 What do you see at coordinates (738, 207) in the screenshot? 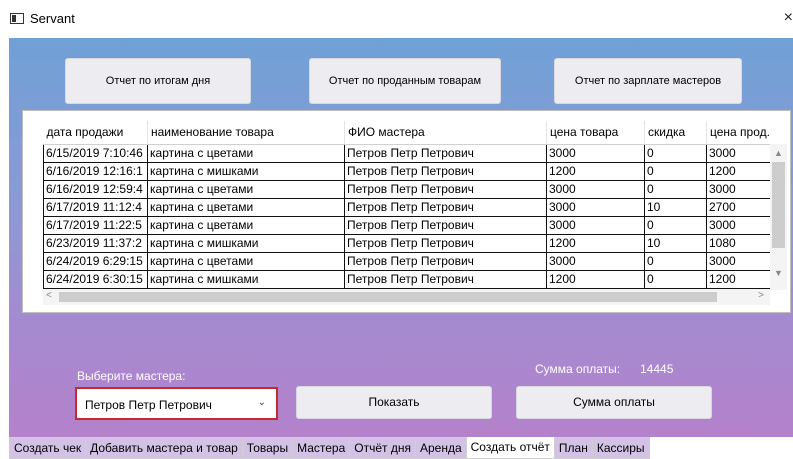
I see `table-cell: 2700` at bounding box center [738, 207].